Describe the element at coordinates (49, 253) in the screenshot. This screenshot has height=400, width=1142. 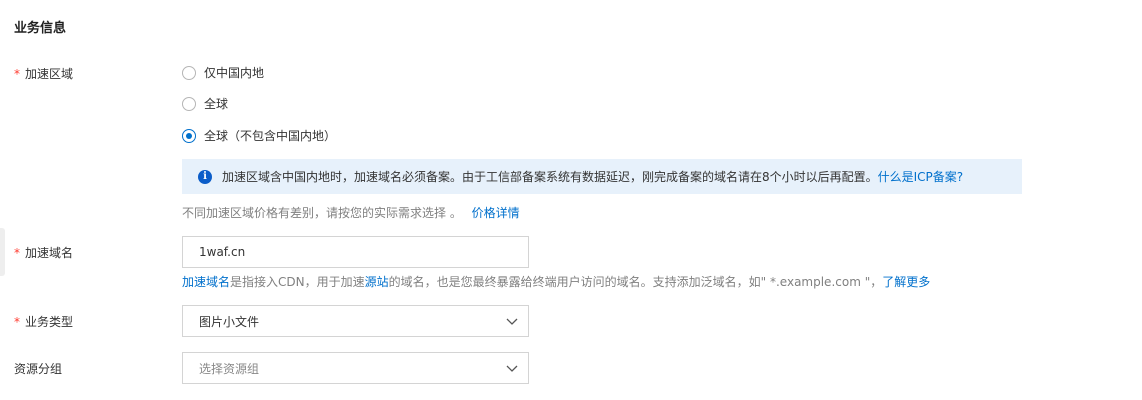
I see `domain-label-text: 加速域名` at that location.